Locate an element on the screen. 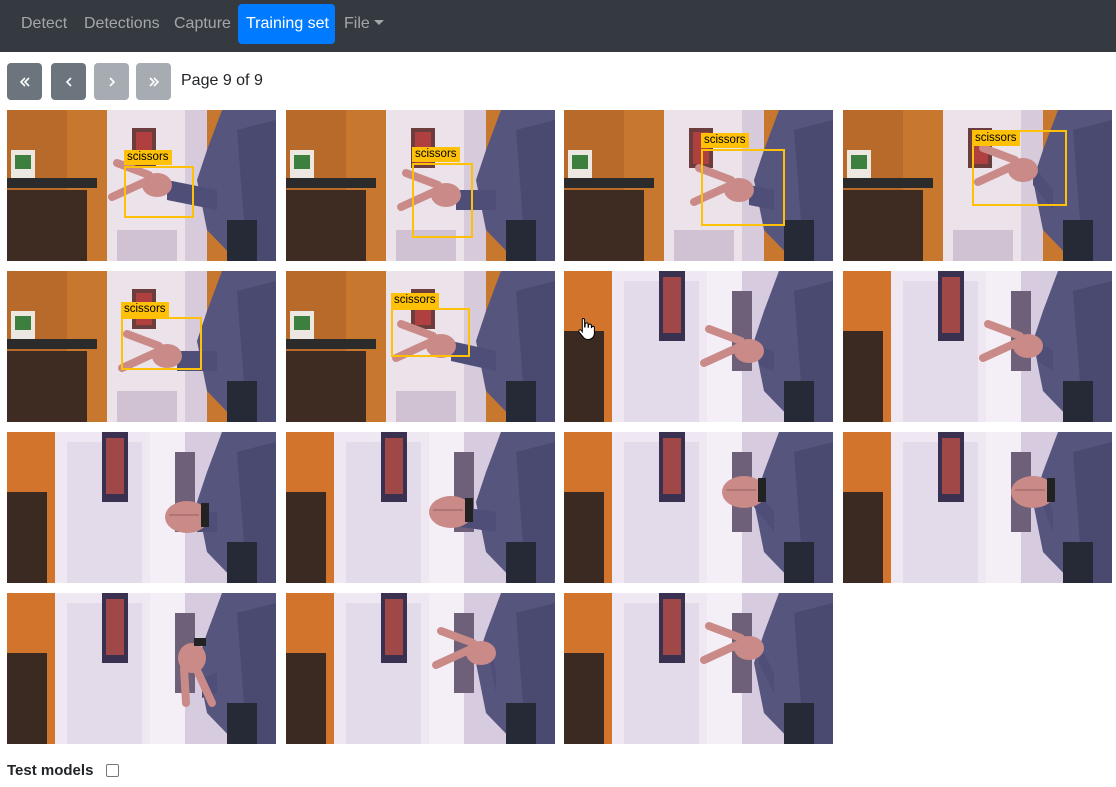 The image size is (1116, 787). nav-capture: Capture is located at coordinates (202, 24).